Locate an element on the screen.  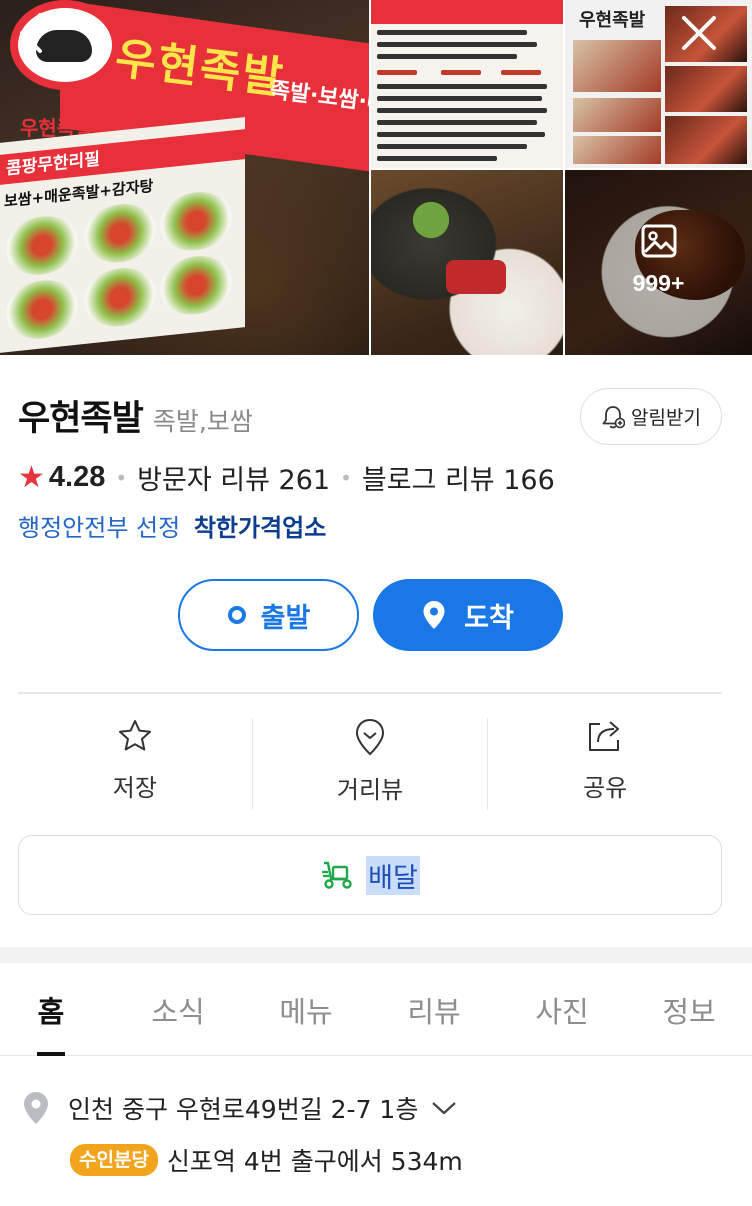
menu-header-bar is located at coordinates (467, 12).